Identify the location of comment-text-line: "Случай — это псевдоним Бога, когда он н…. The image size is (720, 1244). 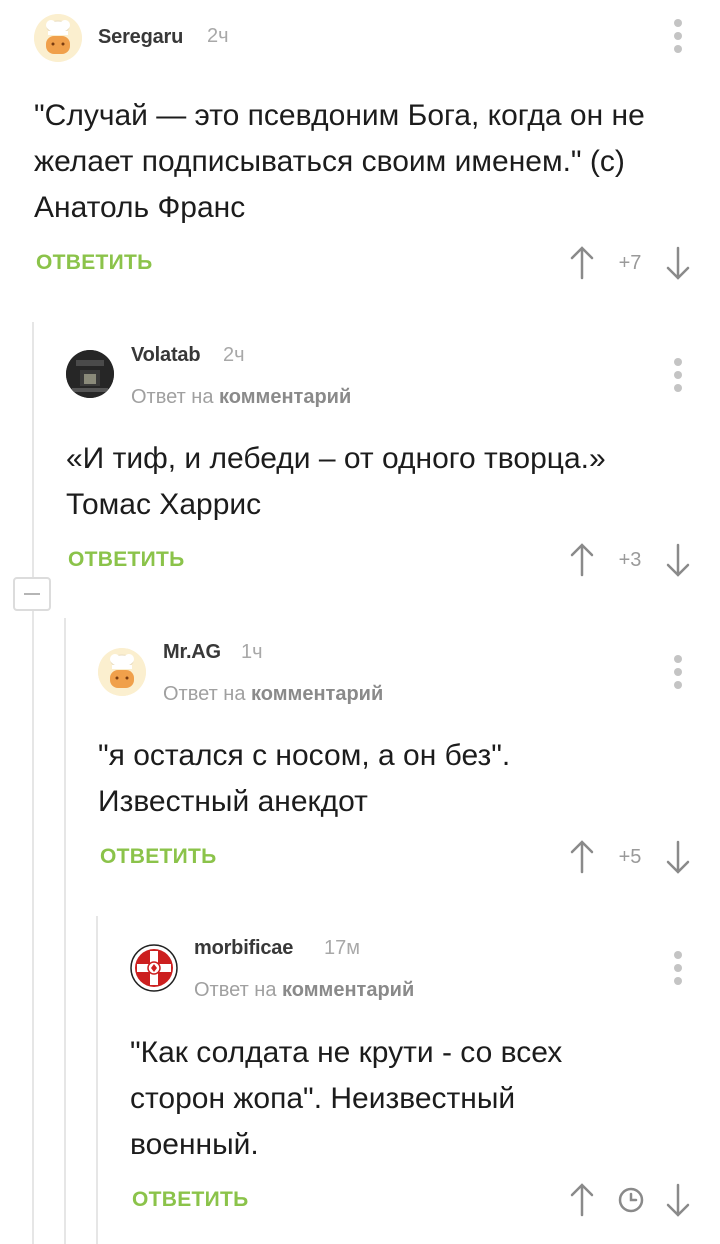
(339, 115).